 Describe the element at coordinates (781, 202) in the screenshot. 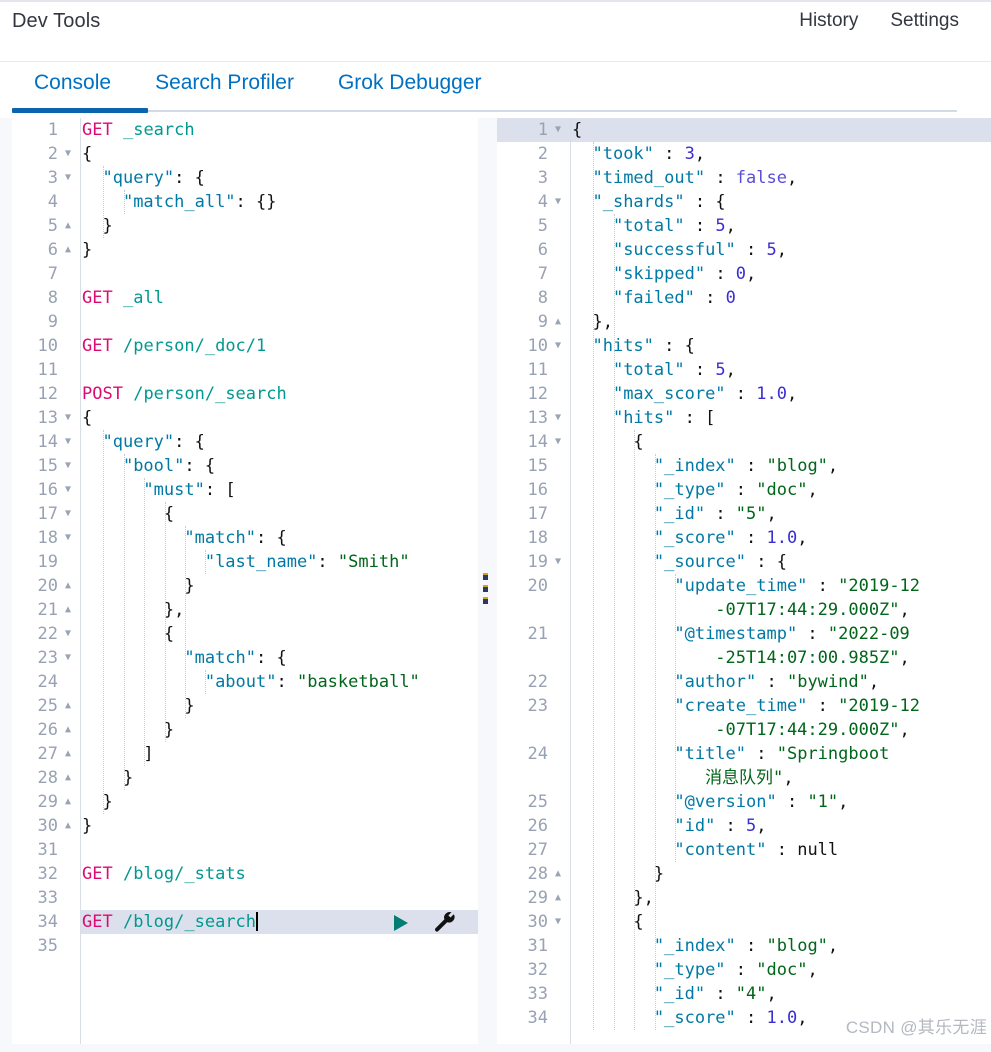

I see `code-line: "_shards" : {` at that location.